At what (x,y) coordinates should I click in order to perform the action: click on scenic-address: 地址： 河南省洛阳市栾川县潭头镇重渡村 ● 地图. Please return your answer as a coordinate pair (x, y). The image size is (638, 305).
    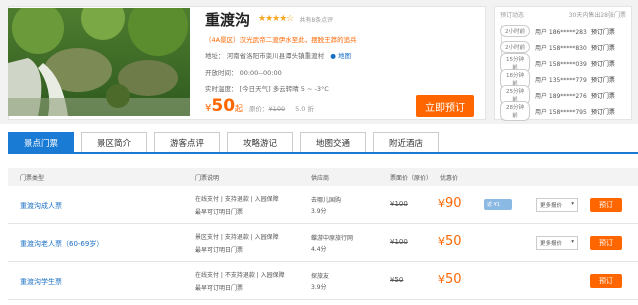
    Looking at the image, I should click on (278, 55).